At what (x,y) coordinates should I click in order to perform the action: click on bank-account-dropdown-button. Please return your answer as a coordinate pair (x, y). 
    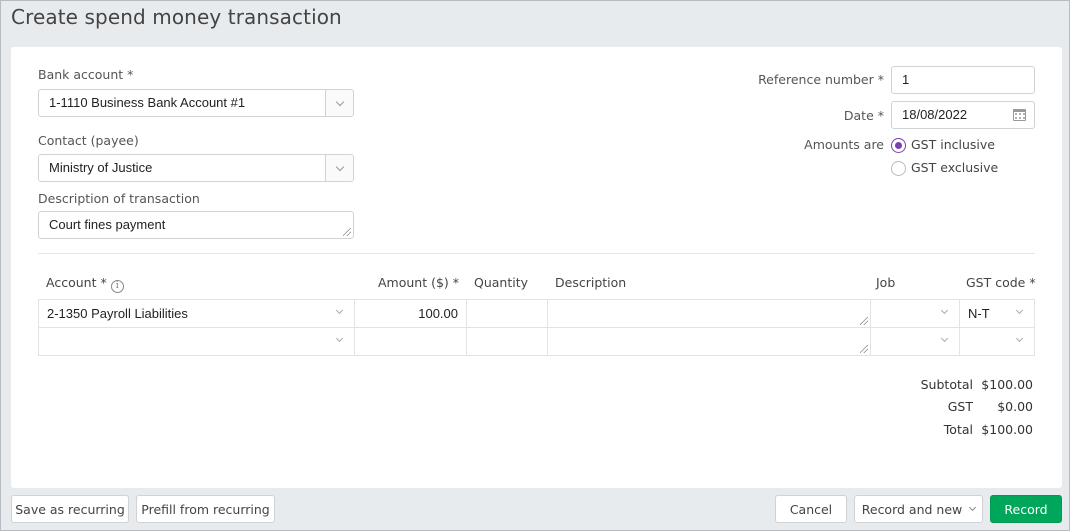
    Looking at the image, I should click on (339, 103).